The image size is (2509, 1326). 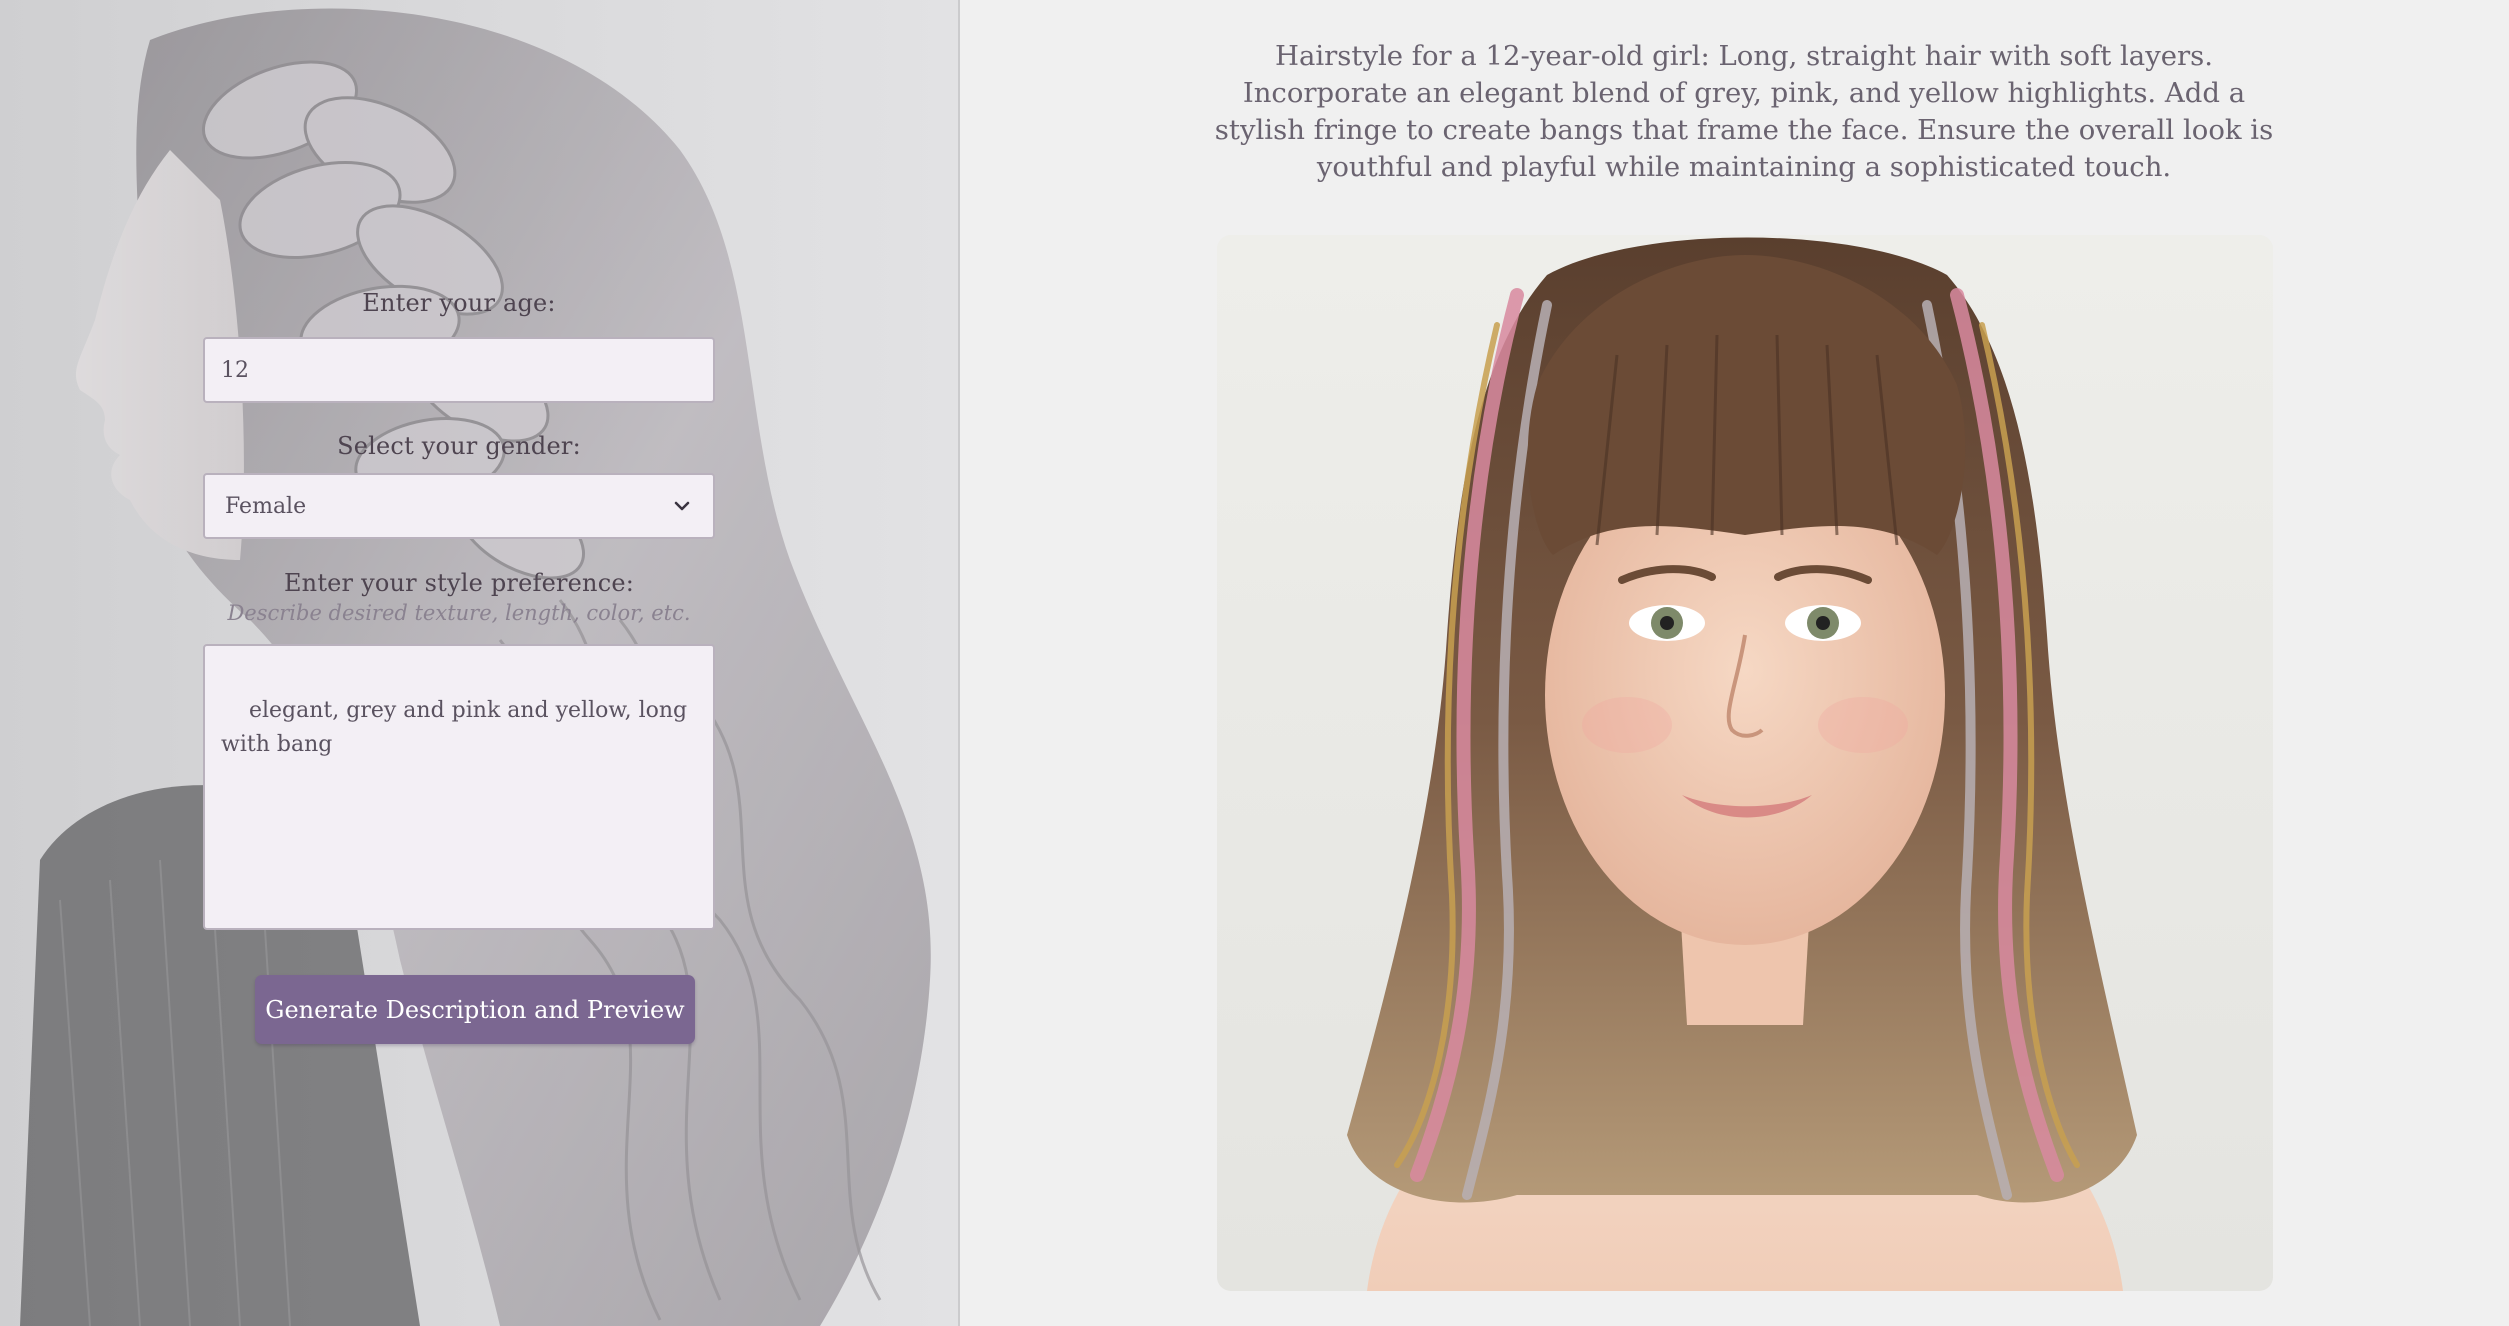 I want to click on gender-label: Select your gender:, so click(x=459, y=446).